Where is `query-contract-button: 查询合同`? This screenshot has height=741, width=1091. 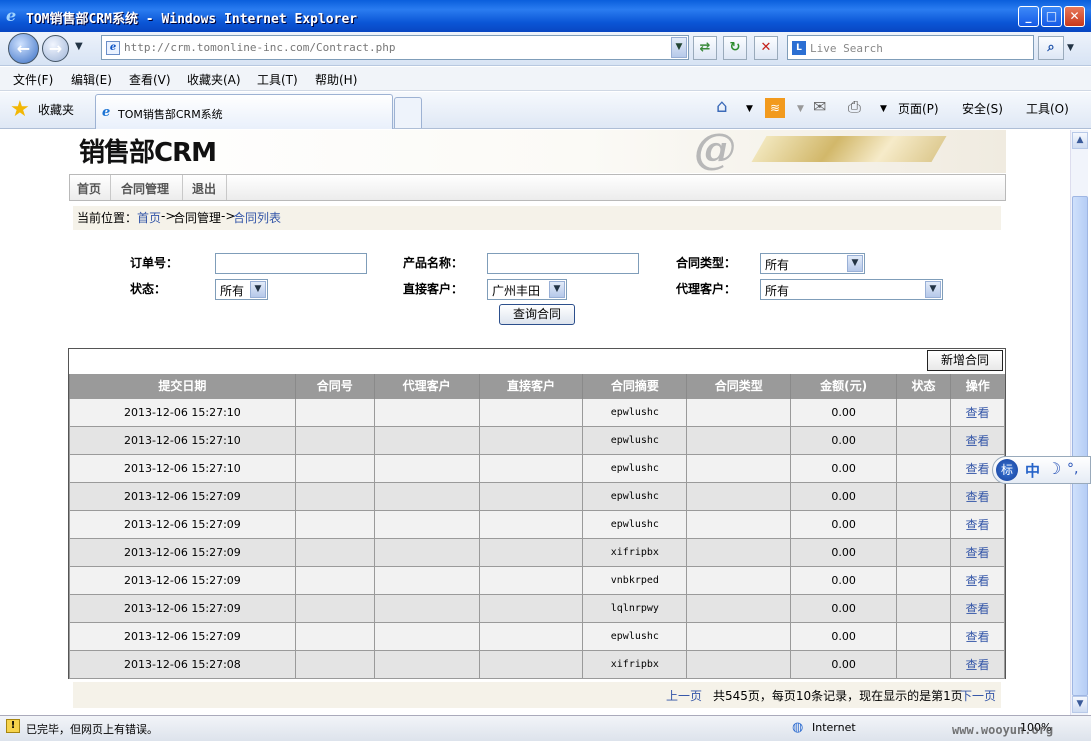
query-contract-button: 查询合同 is located at coordinates (537, 314).